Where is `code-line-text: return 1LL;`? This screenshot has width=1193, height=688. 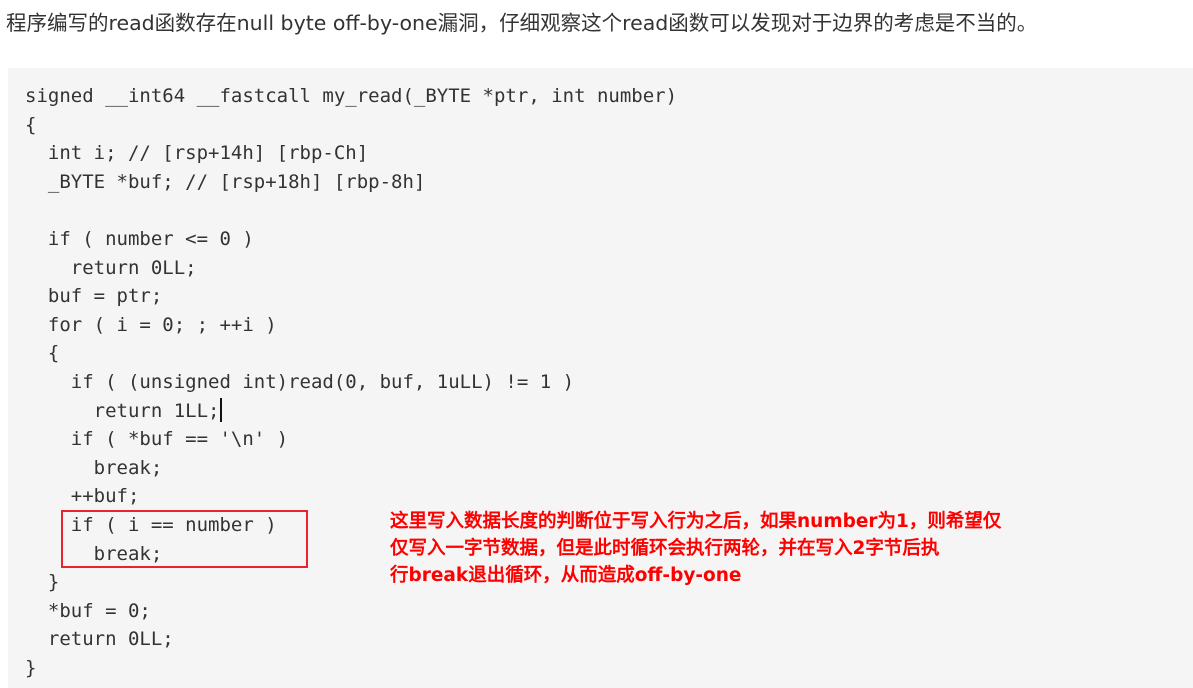
code-line-text: return 1LL; is located at coordinates (122, 410).